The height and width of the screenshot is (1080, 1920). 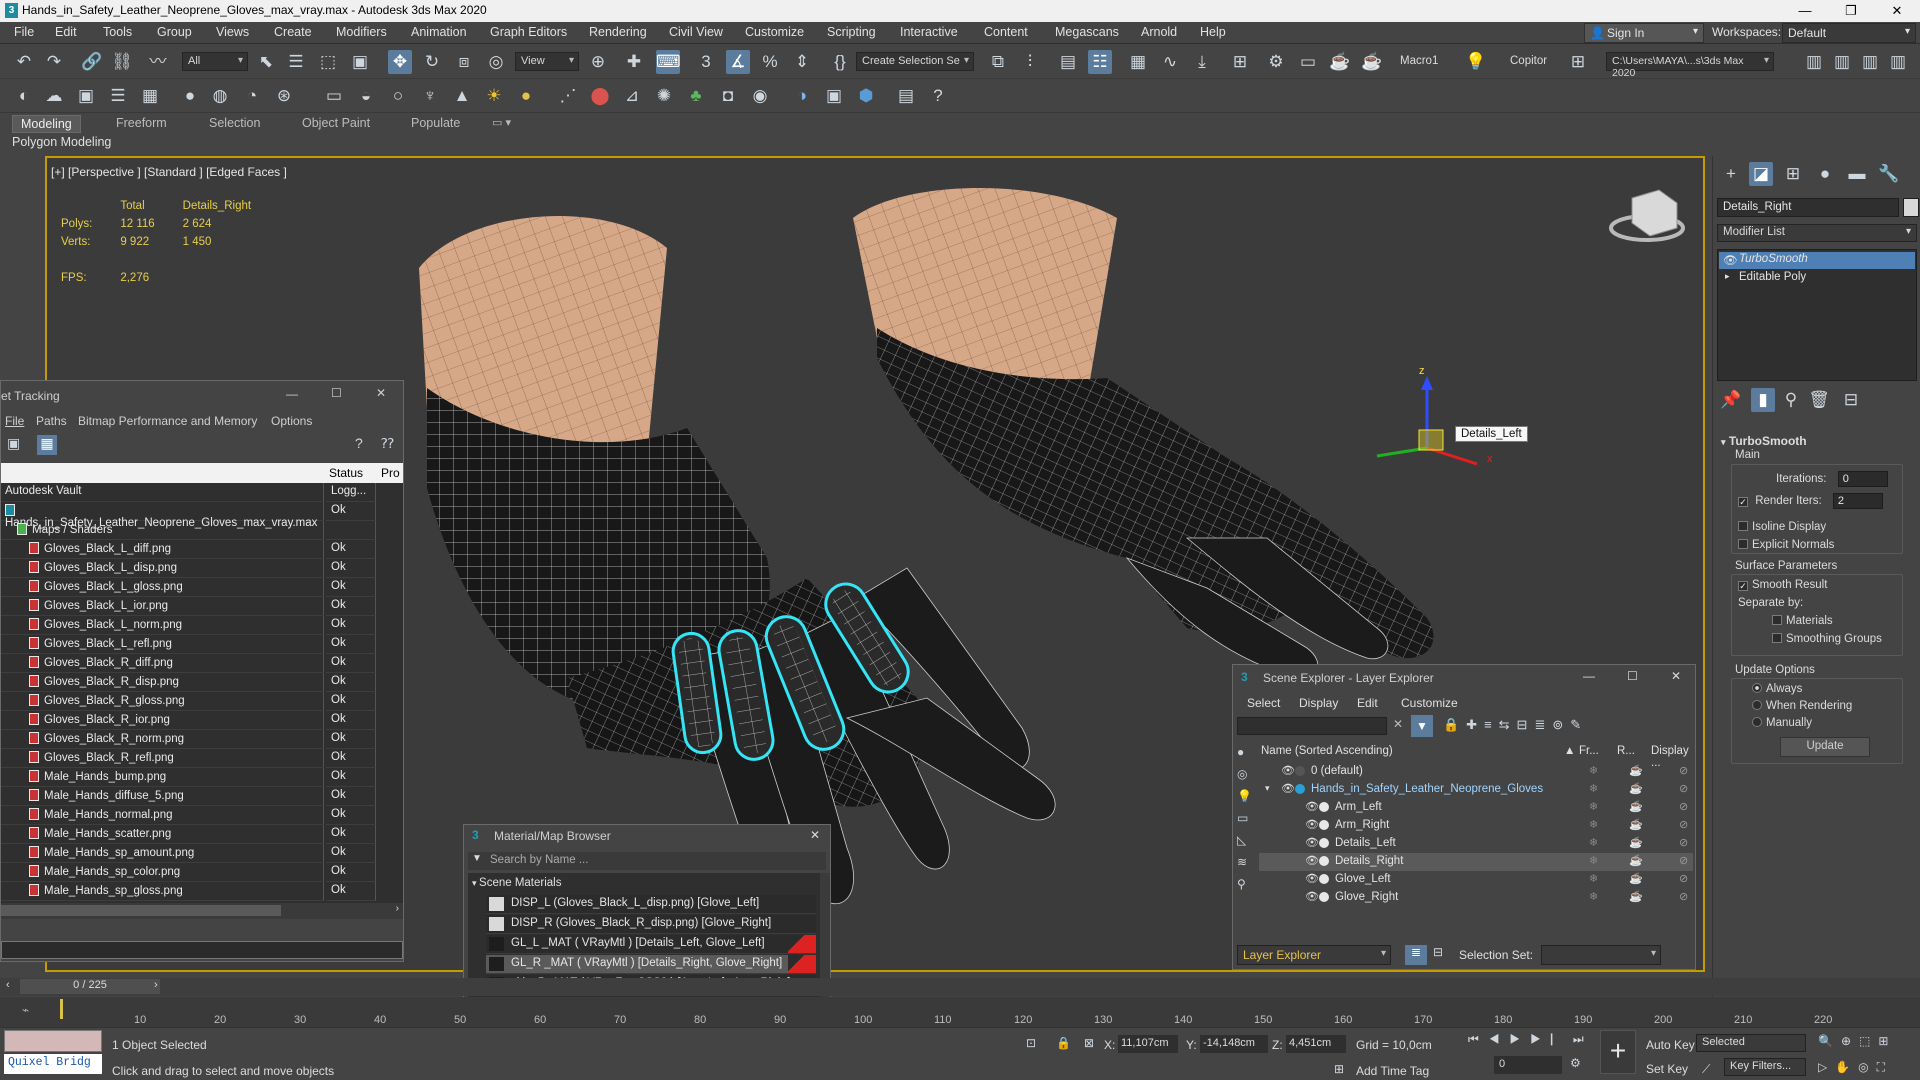 What do you see at coordinates (296, 62) in the screenshot?
I see `select-by-name-icon: ☰` at bounding box center [296, 62].